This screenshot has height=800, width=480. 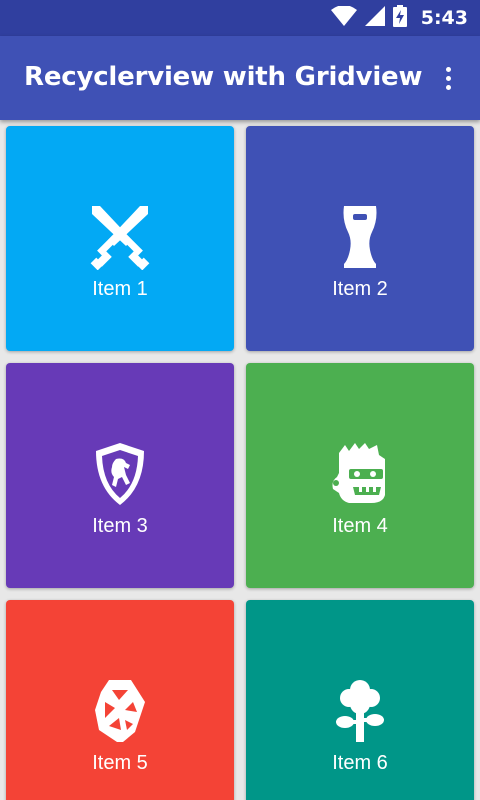 I want to click on grid-item-label: Item 6, so click(x=360, y=763).